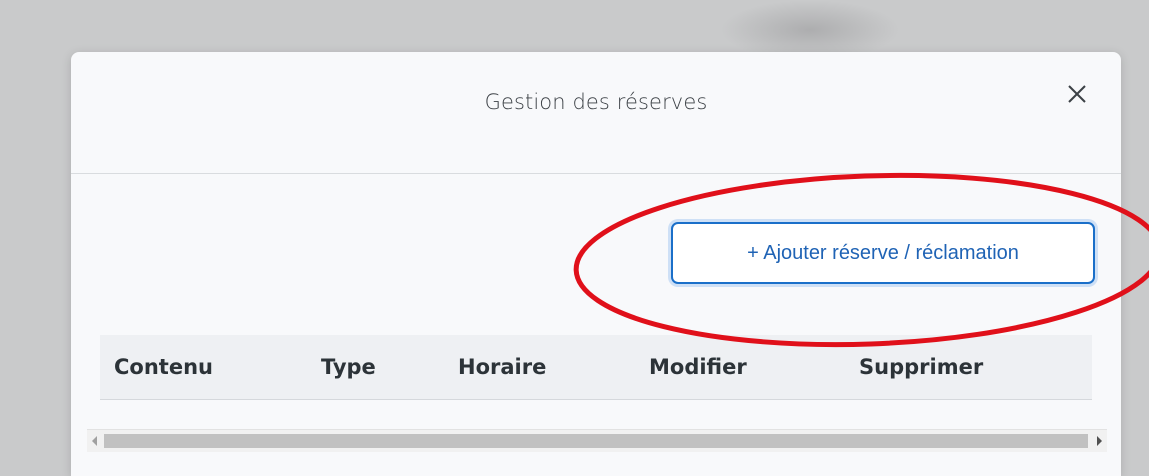 The image size is (1149, 476). Describe the element at coordinates (921, 367) in the screenshot. I see `column-header-supprimer: Supprimer` at that location.